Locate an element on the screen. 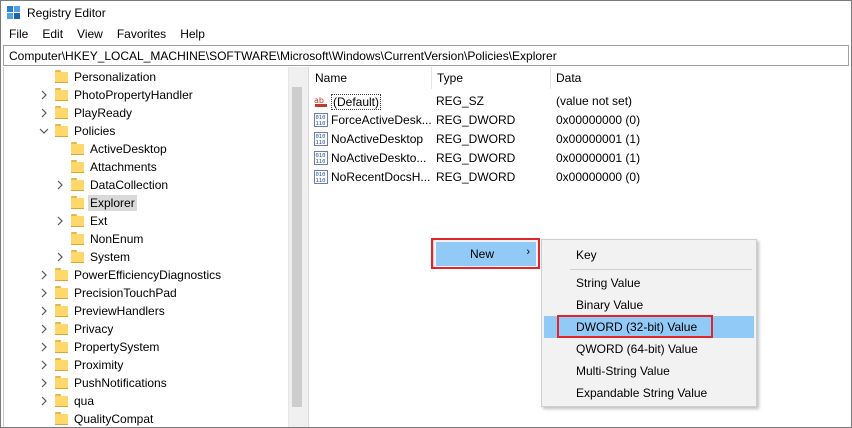 The width and height of the screenshot is (852, 428). submenu-separator is located at coordinates (661, 269).